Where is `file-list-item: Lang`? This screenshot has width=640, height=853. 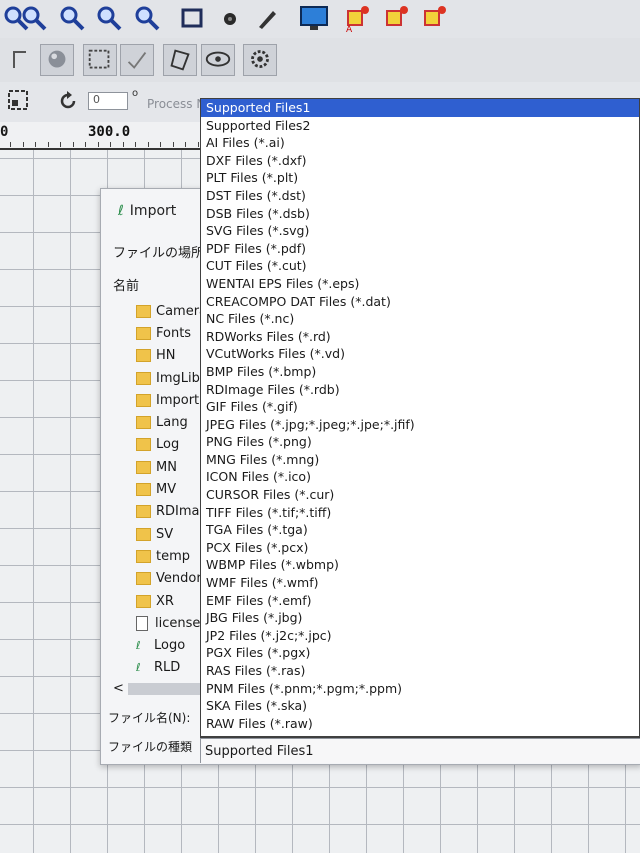 file-list-item: Lang is located at coordinates (170, 422).